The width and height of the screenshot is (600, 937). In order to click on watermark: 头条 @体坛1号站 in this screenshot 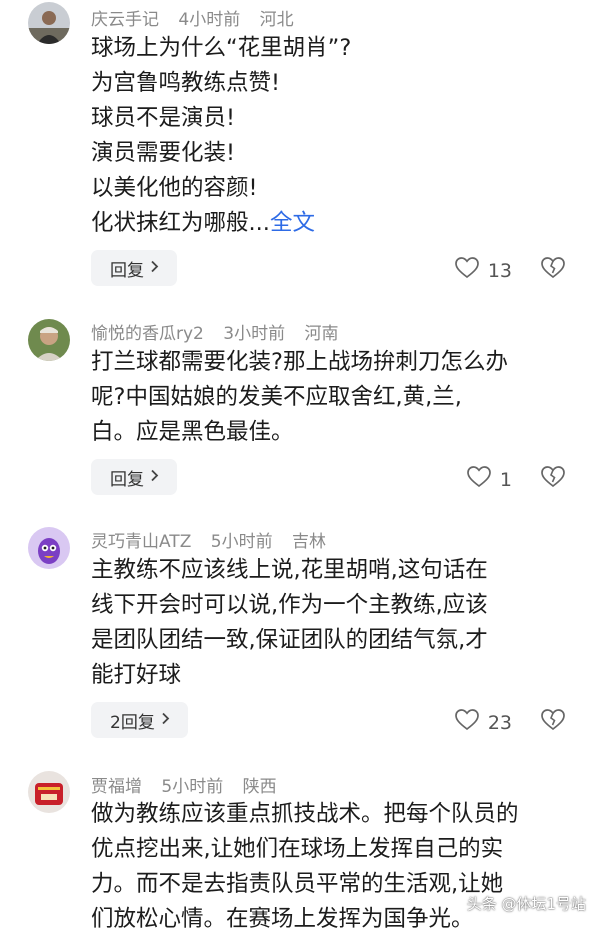, I will do `click(526, 903)`.